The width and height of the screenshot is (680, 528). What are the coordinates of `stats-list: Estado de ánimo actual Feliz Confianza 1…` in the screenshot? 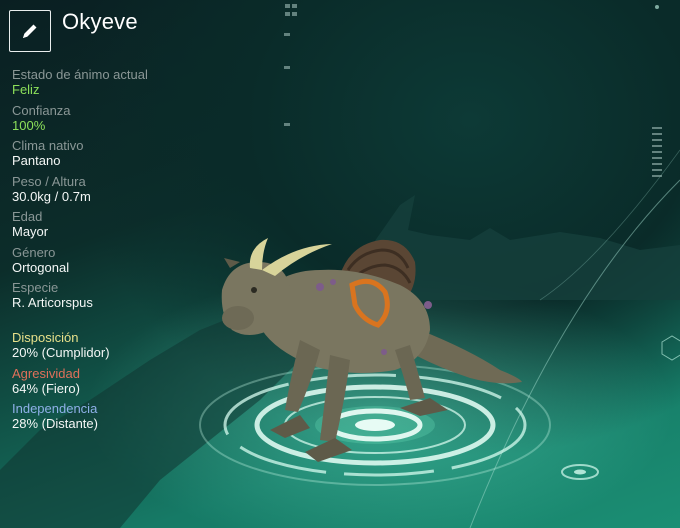 It's located at (112, 191).